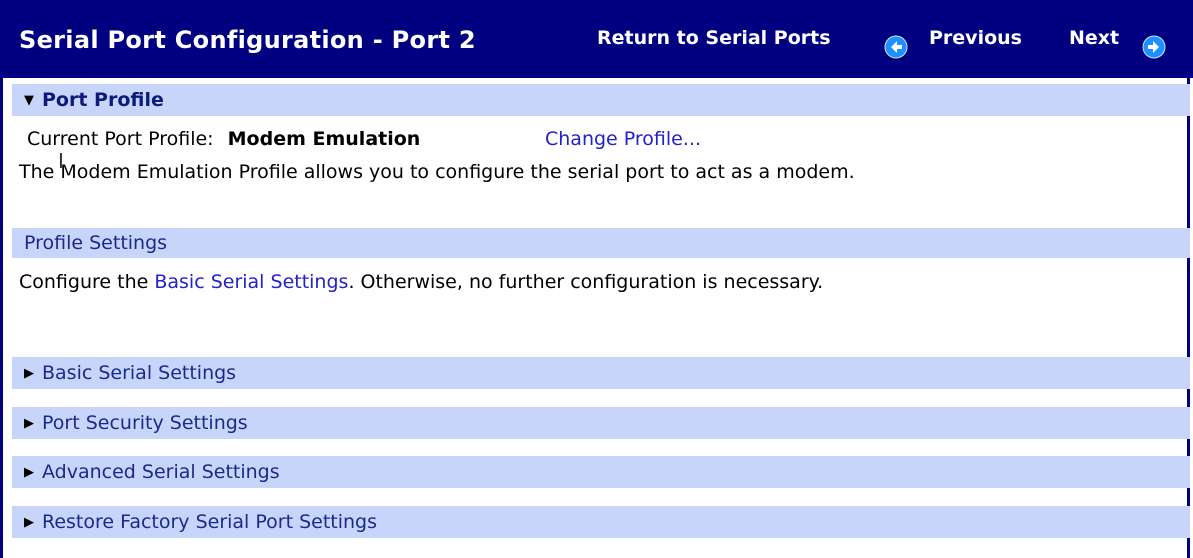 This screenshot has width=1193, height=558. Describe the element at coordinates (1154, 47) in the screenshot. I see `next-arrow-icon` at that location.